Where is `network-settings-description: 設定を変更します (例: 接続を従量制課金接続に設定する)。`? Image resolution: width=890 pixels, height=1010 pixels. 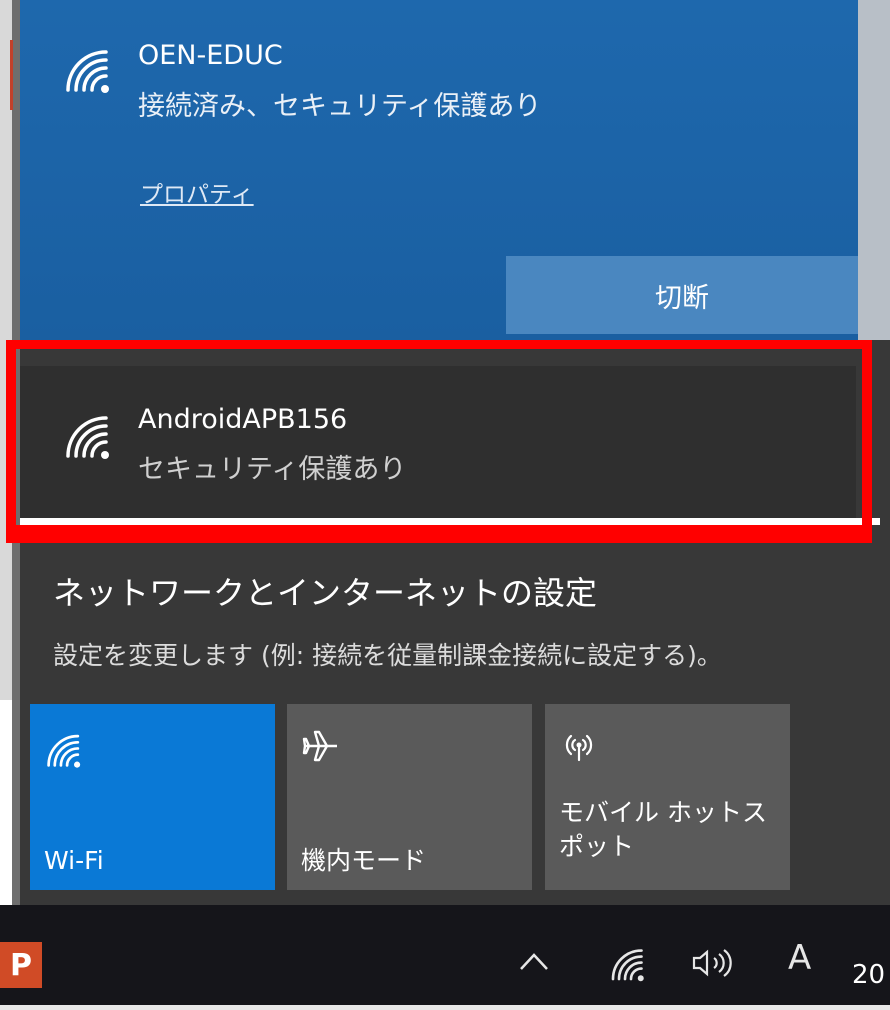 network-settings-description: 設定を変更します (例: 接続を従量制課金接続に設定する)。 is located at coordinates (387, 655).